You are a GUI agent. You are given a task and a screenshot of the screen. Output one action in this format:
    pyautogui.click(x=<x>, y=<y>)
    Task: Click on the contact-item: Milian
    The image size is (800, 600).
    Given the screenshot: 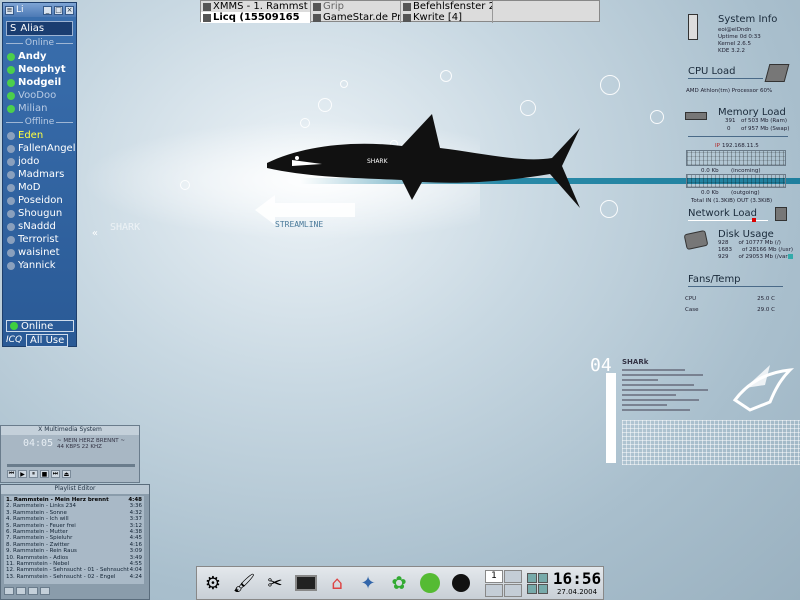 What is the action you would take?
    pyautogui.click(x=39, y=108)
    